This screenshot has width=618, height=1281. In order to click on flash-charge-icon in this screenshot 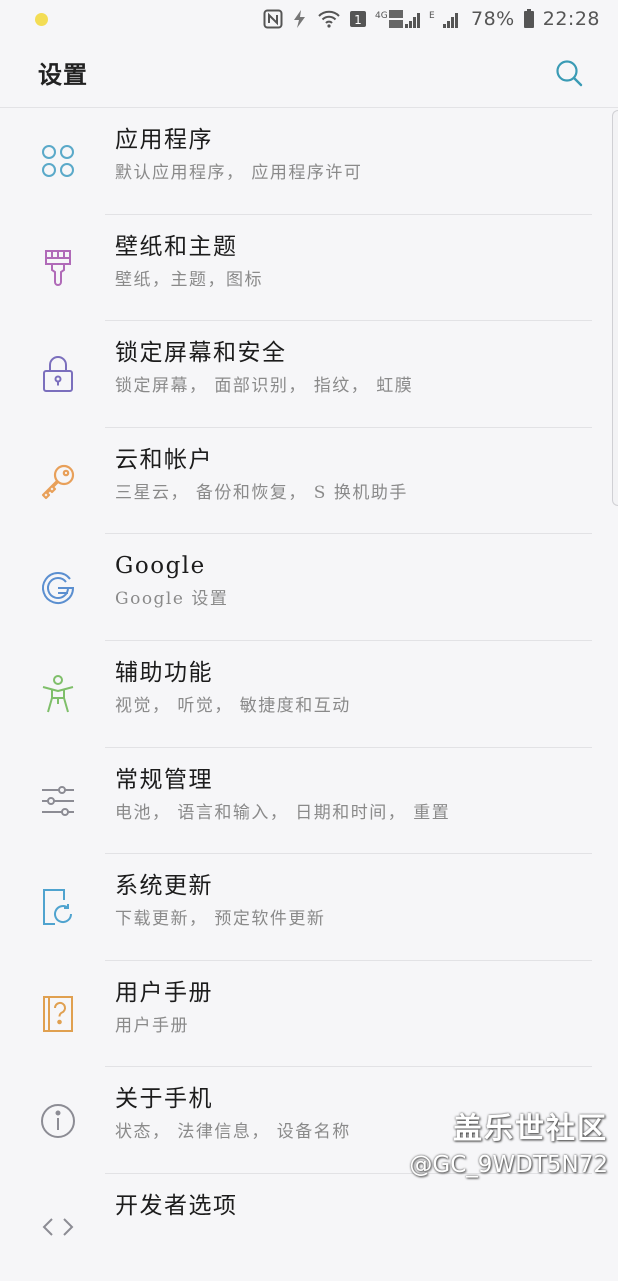, I will do `click(300, 19)`.